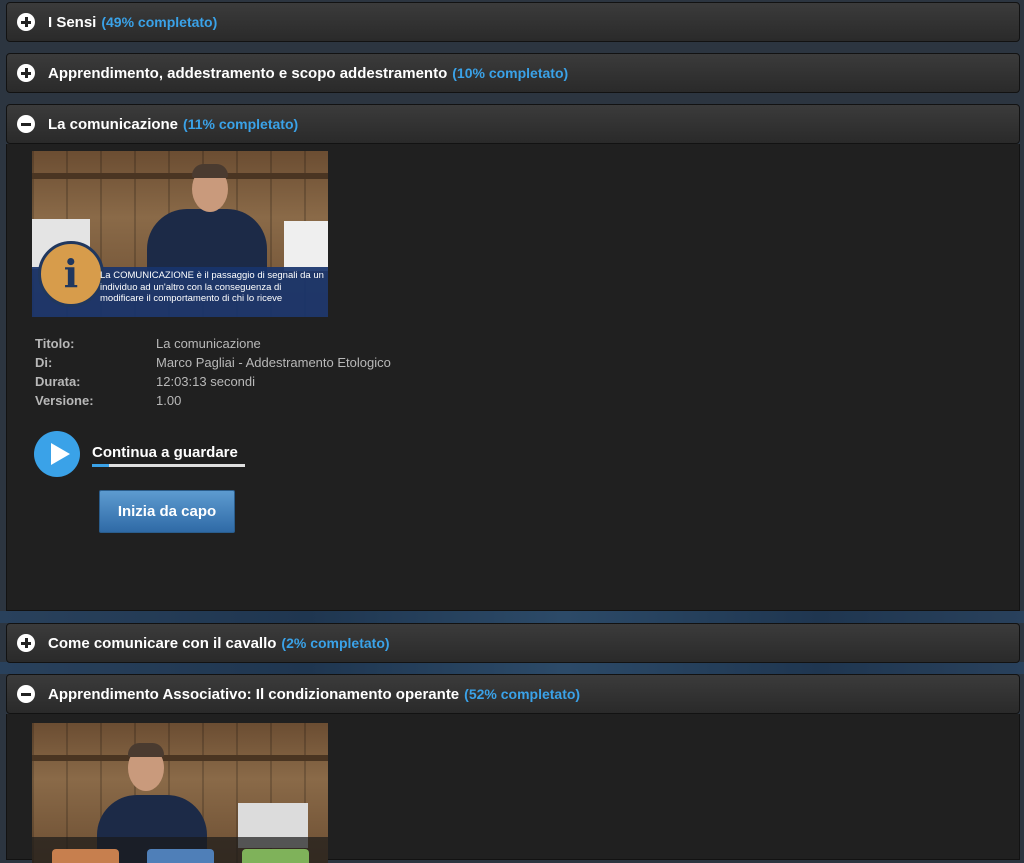  I want to click on play-icon, so click(60, 454).